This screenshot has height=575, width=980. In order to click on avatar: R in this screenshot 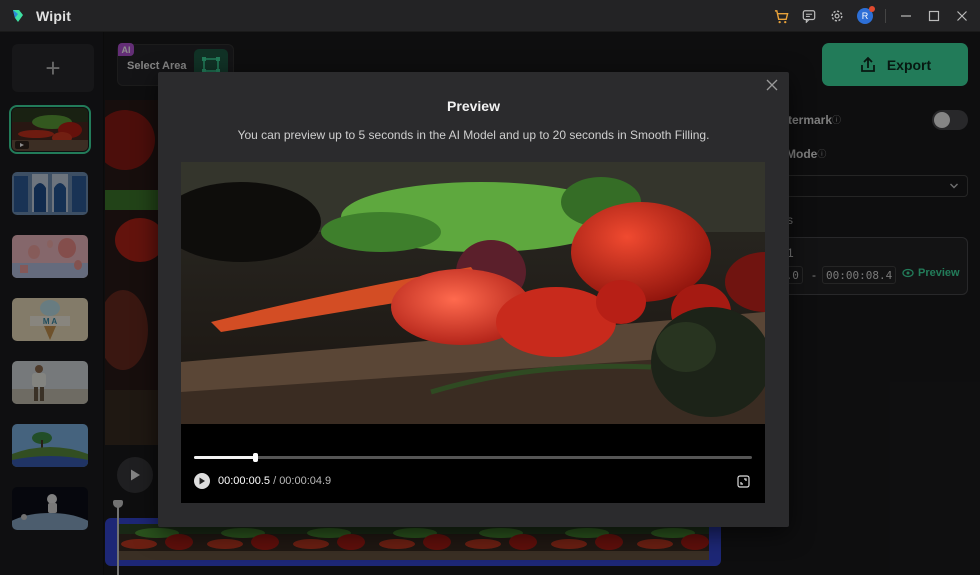, I will do `click(866, 15)`.